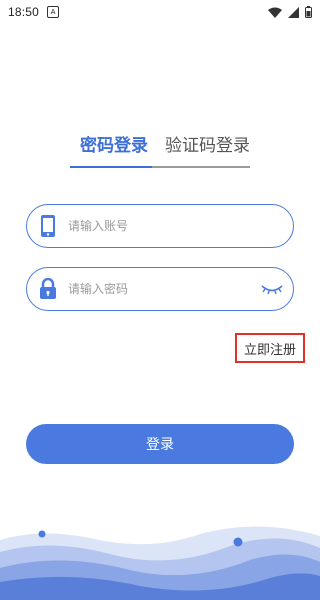 The height and width of the screenshot is (600, 320). I want to click on phone-icon, so click(48, 226).